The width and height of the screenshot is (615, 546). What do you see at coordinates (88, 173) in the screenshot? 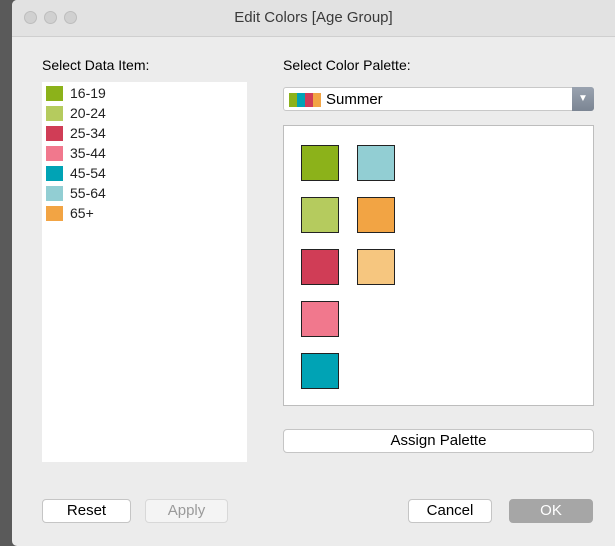
I see `data-item-label: 45-54` at bounding box center [88, 173].